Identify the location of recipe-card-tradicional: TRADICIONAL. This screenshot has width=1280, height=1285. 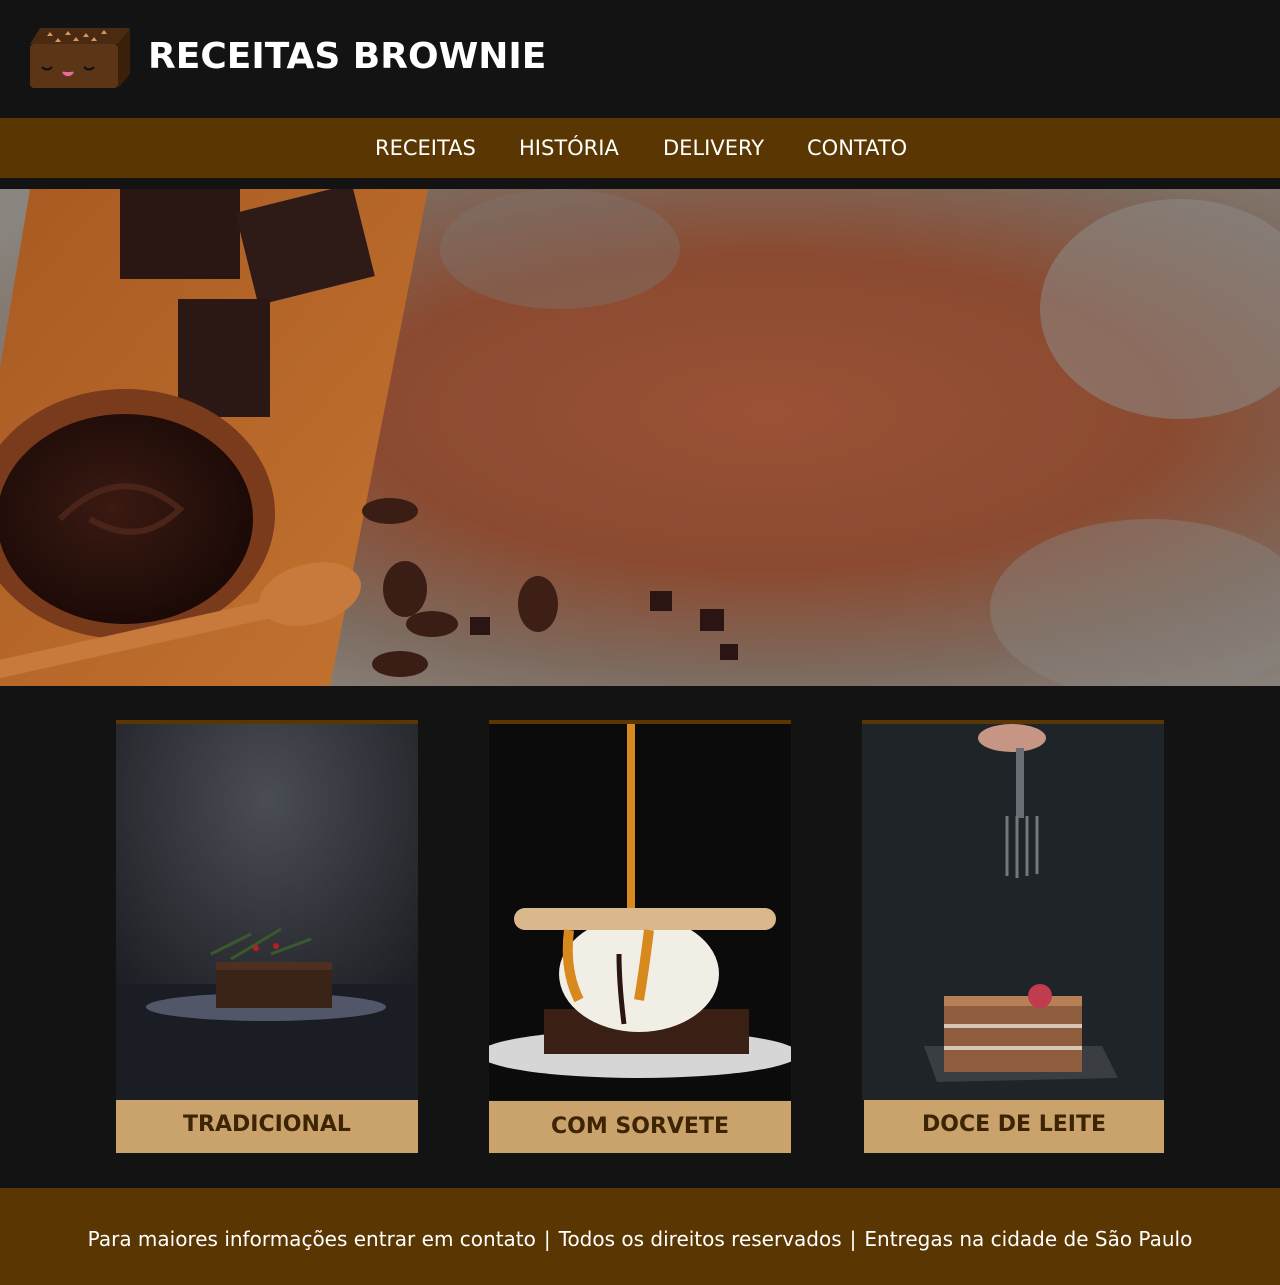
(267, 936).